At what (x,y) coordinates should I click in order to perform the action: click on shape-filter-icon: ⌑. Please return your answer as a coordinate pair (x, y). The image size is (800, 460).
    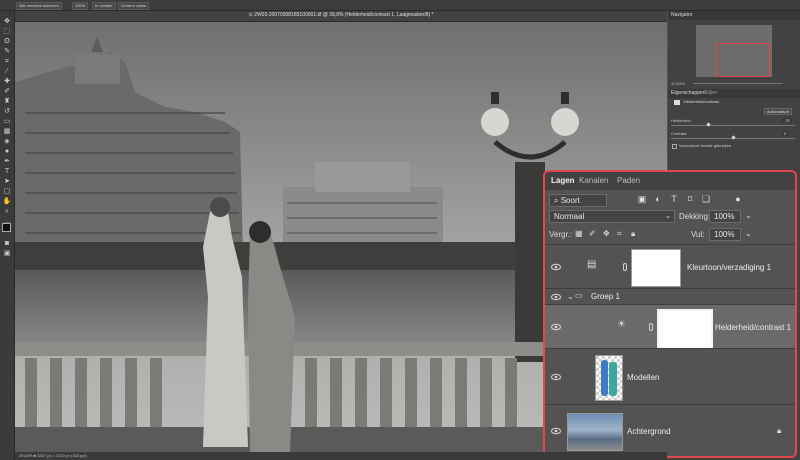
    Looking at the image, I should click on (690, 199).